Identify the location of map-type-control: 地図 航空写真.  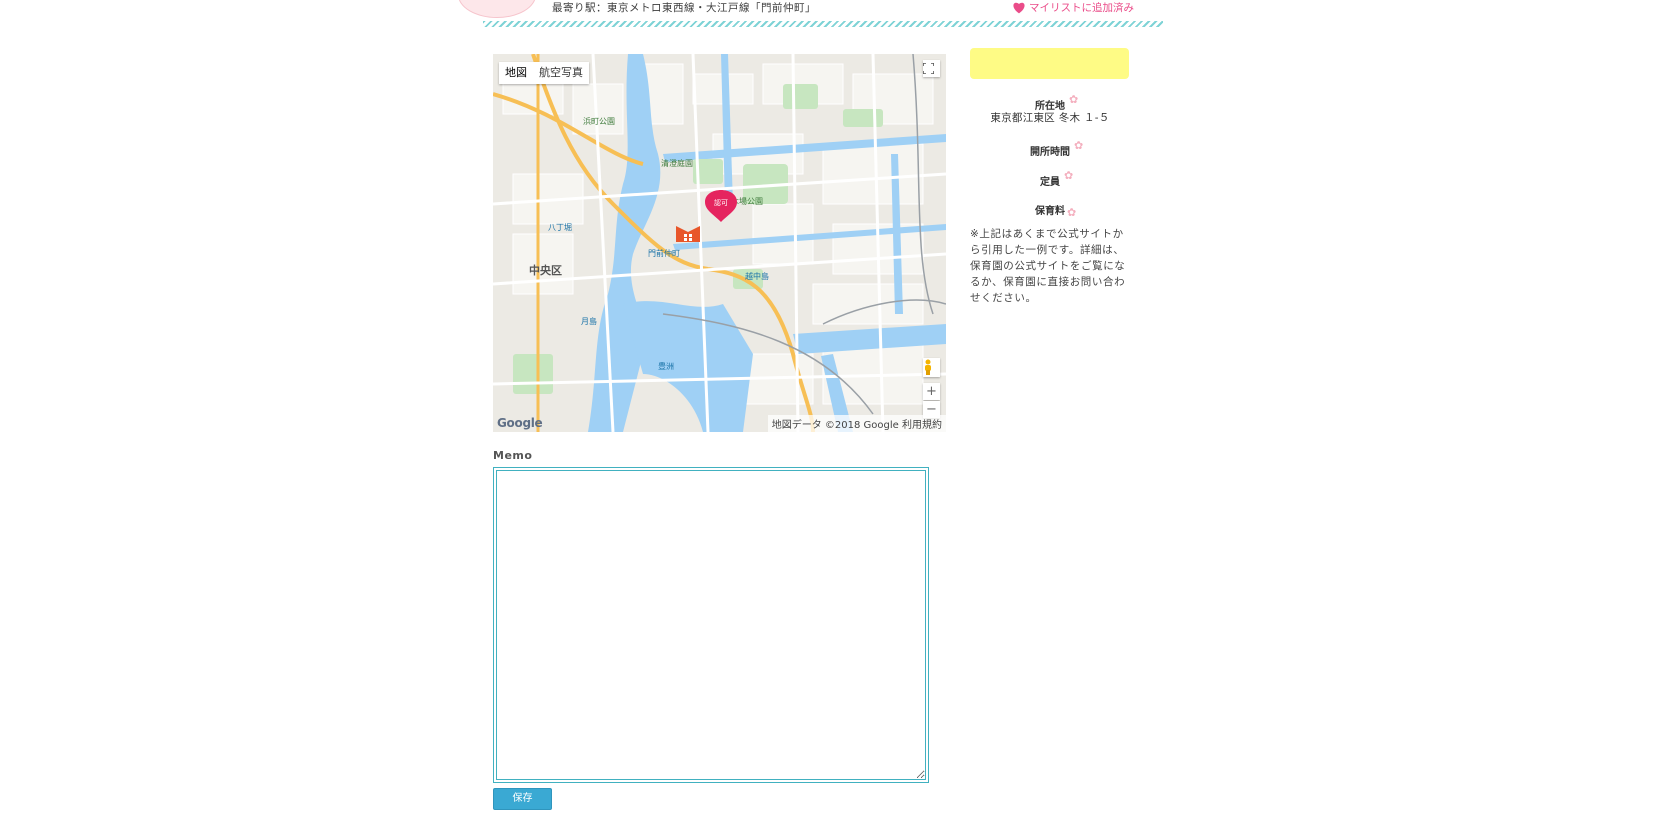
(544, 73).